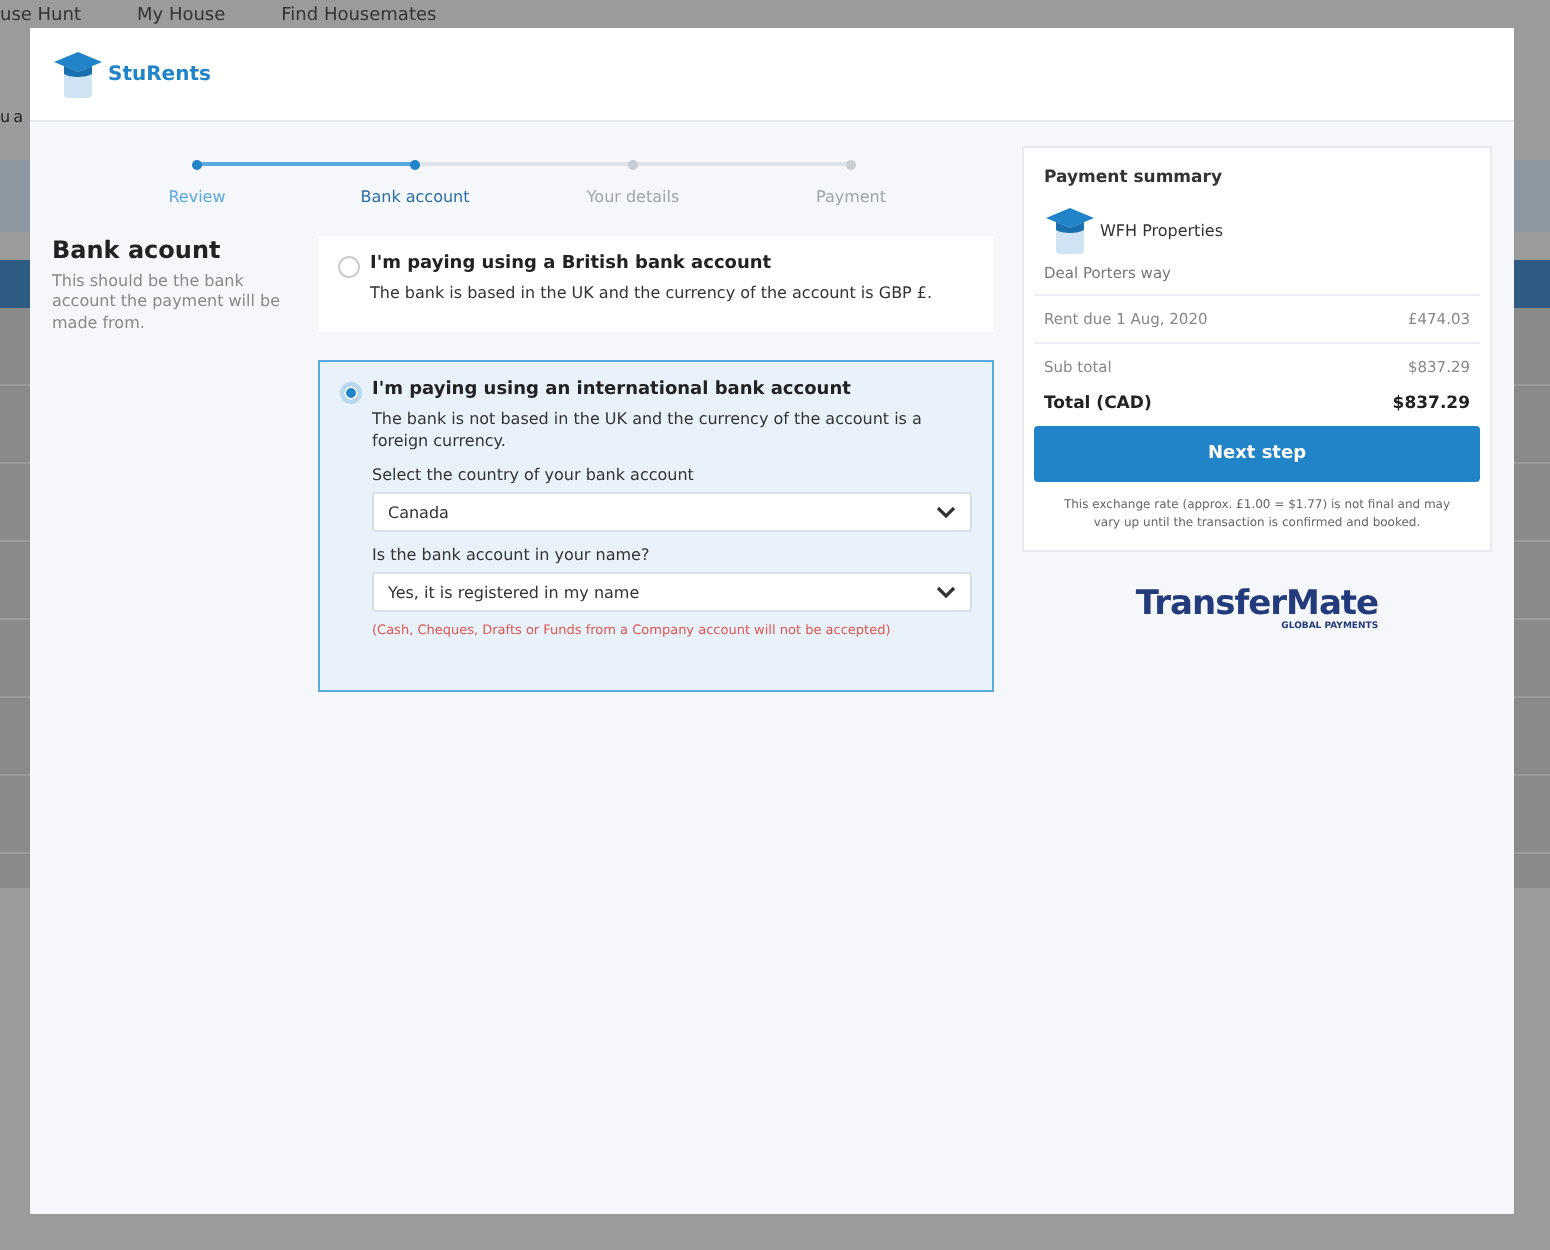 The image size is (1550, 1250). I want to click on option-title: I'm paying using a British bank account, so click(572, 264).